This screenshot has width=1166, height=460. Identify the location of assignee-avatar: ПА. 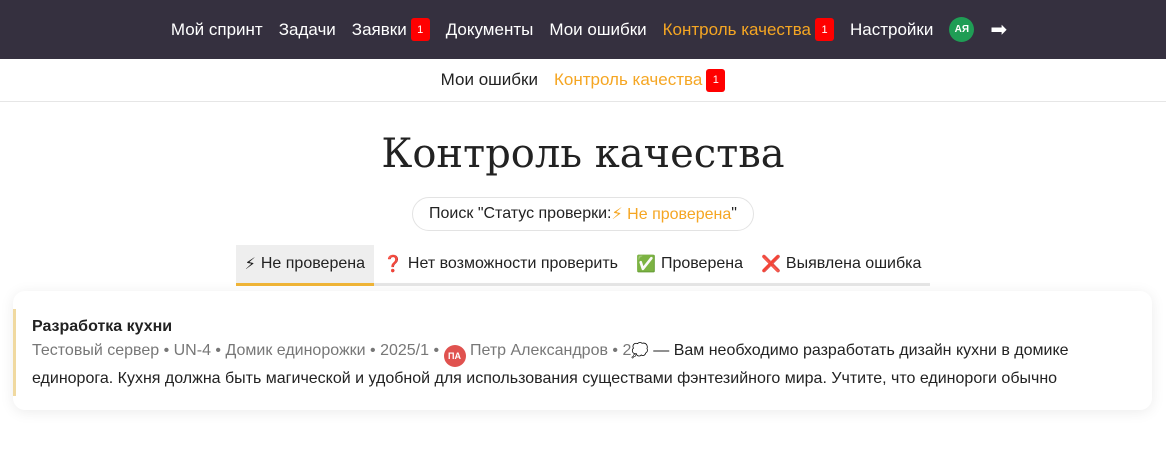
(454, 356).